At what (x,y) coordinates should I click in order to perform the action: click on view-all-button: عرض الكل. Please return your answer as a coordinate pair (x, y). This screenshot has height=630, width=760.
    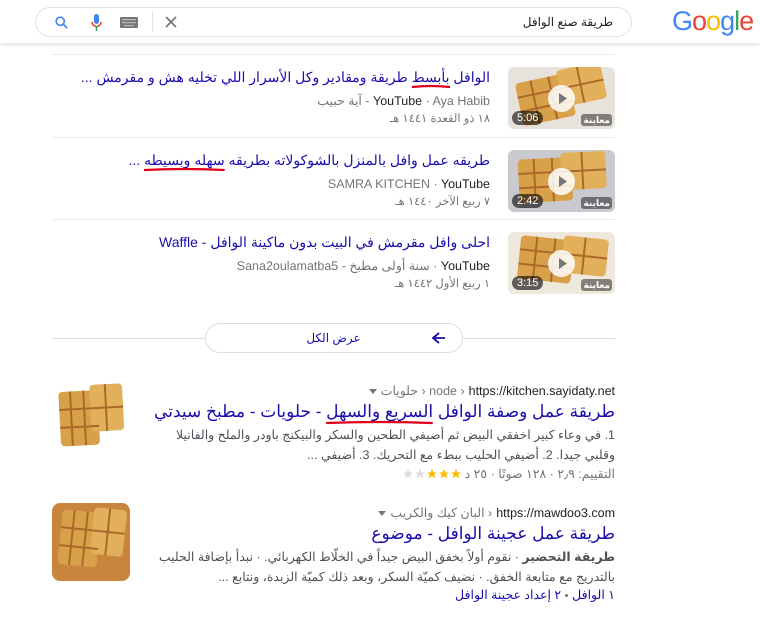
    Looking at the image, I should click on (333, 338).